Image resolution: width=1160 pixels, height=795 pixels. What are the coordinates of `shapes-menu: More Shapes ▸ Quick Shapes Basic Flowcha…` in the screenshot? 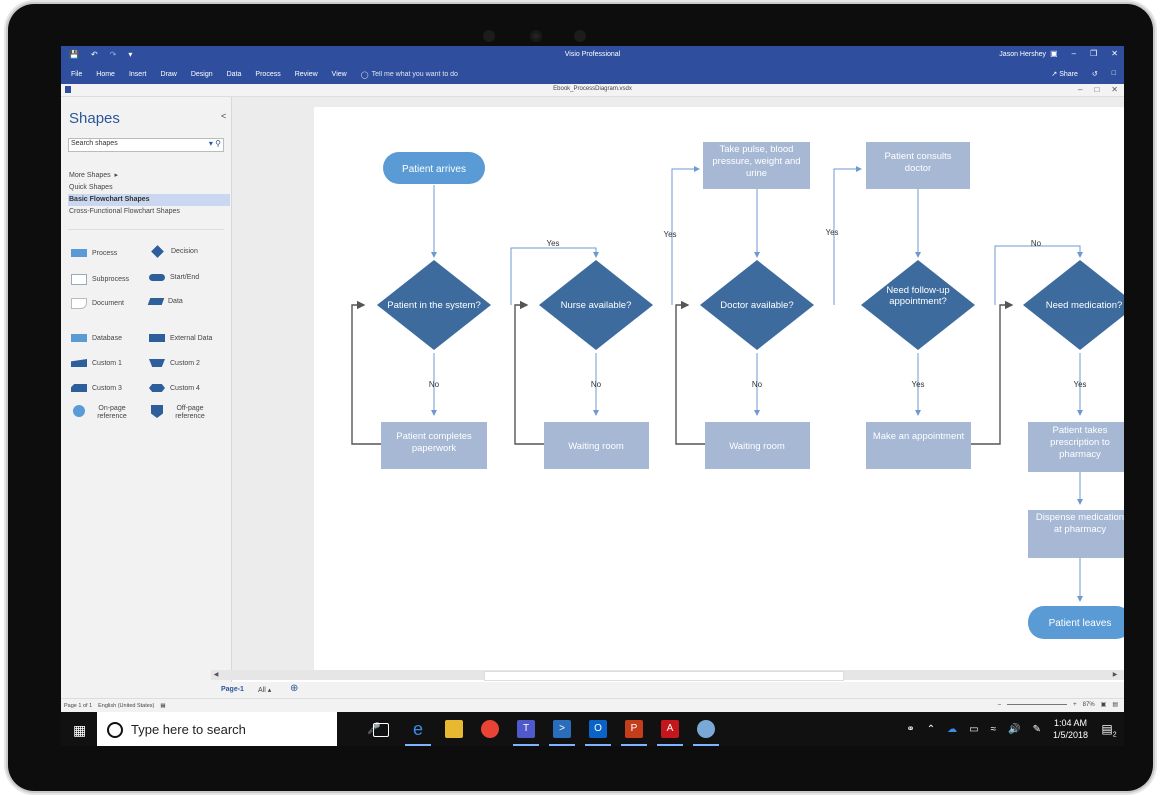 It's located at (149, 194).